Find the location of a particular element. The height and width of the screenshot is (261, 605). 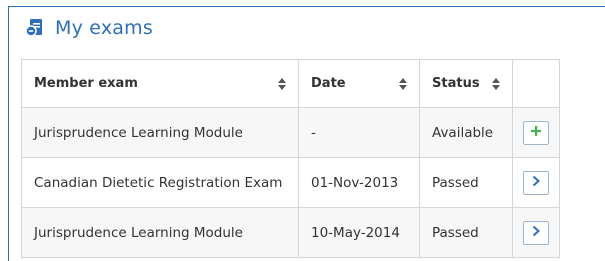

exam-date-cell: - is located at coordinates (359, 132).